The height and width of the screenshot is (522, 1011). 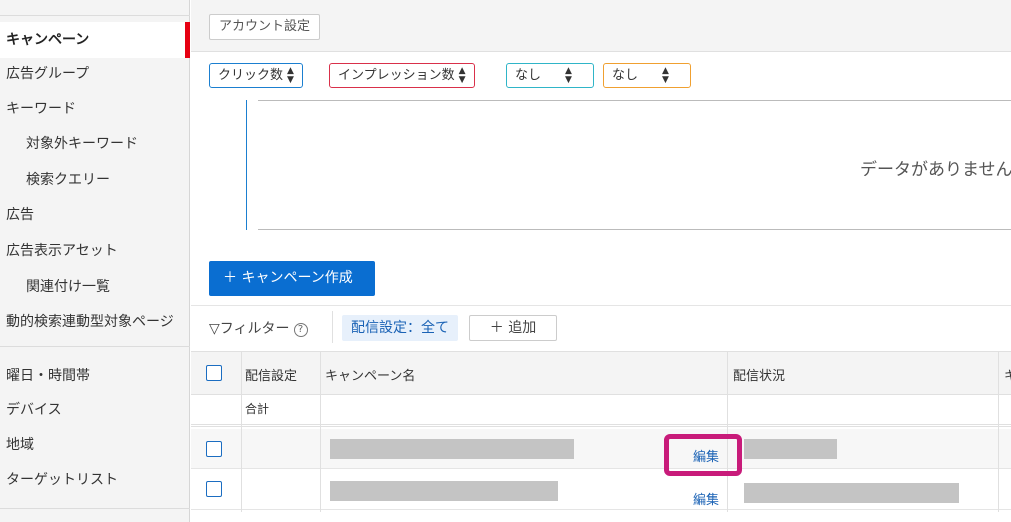 I want to click on account-settings-button: アカウント設定, so click(x=265, y=27).